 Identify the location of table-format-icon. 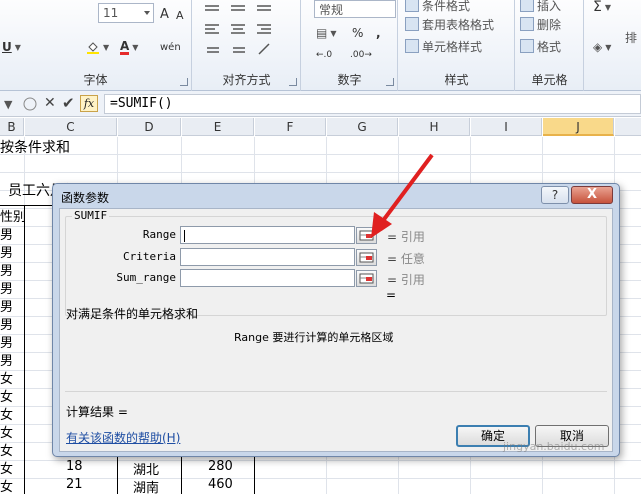
(412, 24).